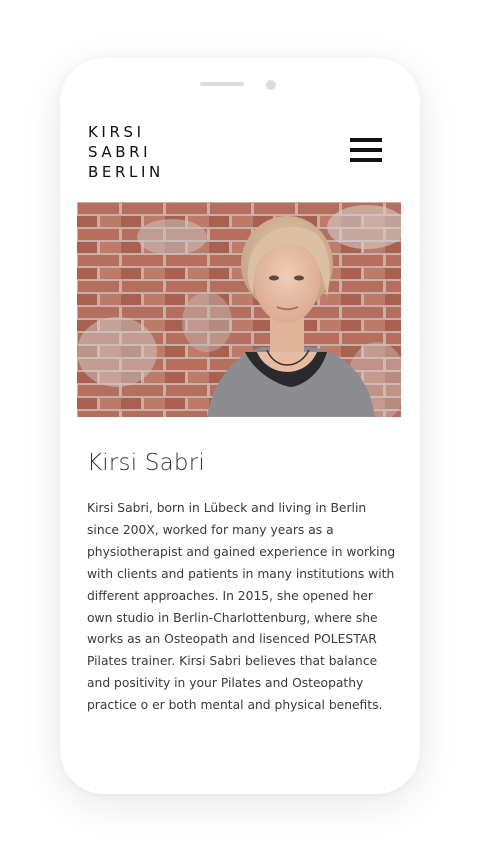 The height and width of the screenshot is (858, 480). I want to click on logo-line-3: BERLIN, so click(126, 172).